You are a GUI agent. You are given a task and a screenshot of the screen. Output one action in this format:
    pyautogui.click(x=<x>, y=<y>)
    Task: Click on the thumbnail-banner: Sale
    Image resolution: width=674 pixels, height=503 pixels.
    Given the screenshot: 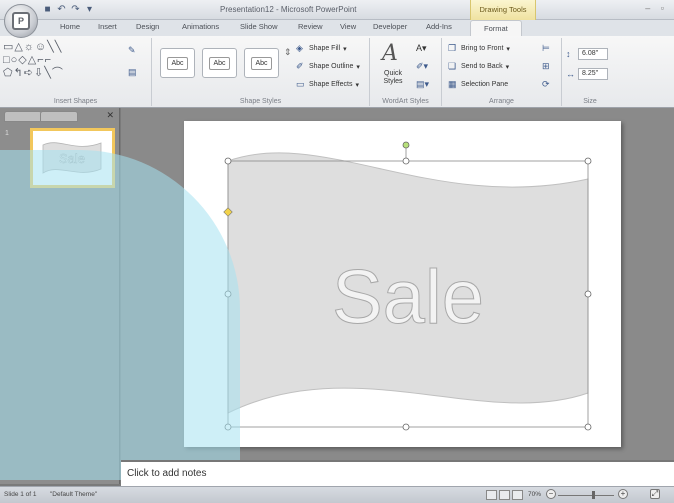 What is the action you would take?
    pyautogui.click(x=72, y=158)
    